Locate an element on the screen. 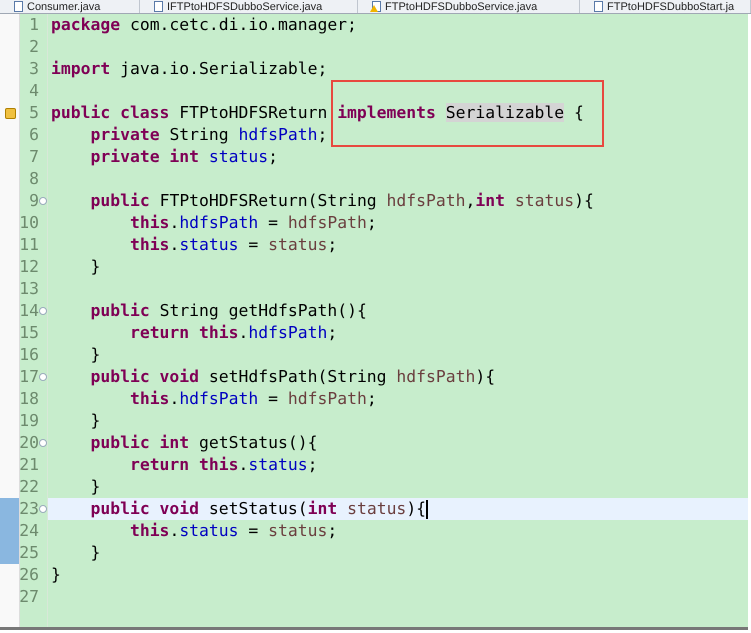 This screenshot has width=751, height=633. line-number: 24 is located at coordinates (29, 531).